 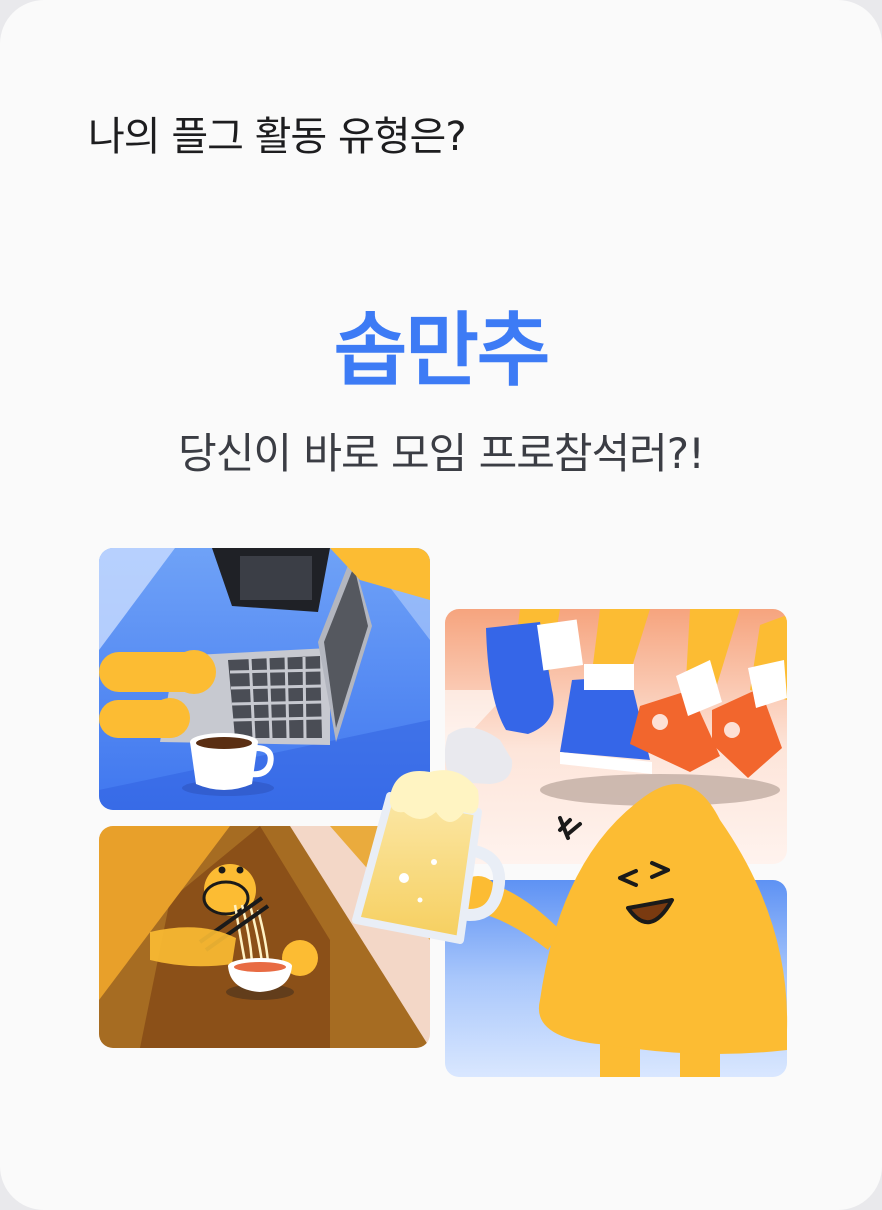 I want to click on laptop-scene-panel, so click(x=264, y=679).